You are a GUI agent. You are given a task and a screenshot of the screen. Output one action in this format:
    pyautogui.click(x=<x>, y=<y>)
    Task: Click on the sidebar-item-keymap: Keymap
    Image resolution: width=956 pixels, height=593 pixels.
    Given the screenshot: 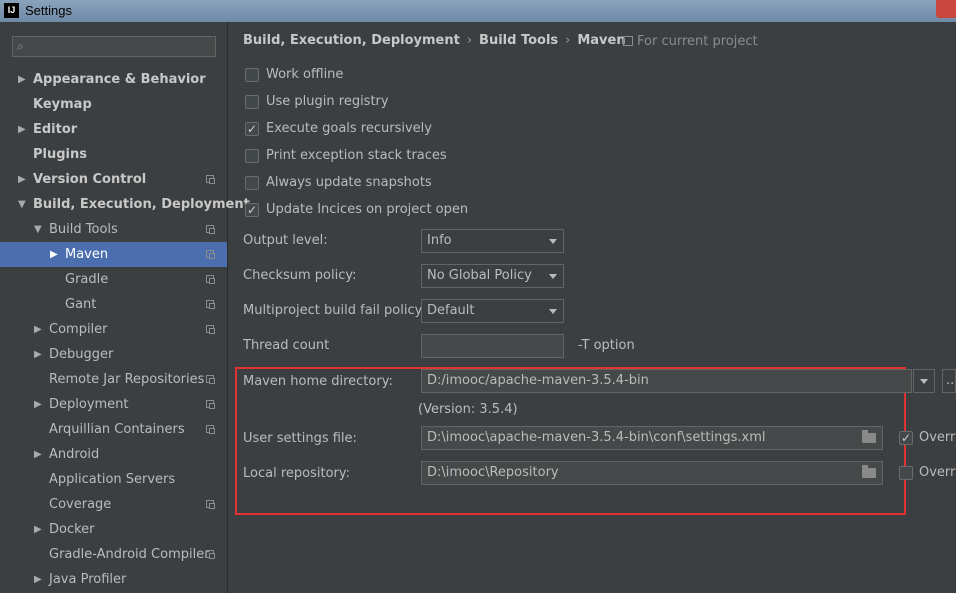 What is the action you would take?
    pyautogui.click(x=113, y=104)
    